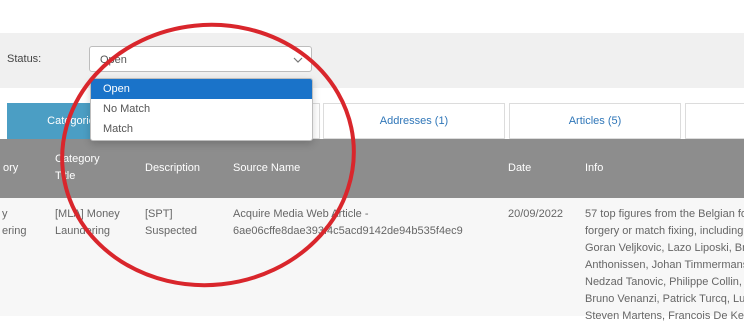 The height and width of the screenshot is (325, 744). Describe the element at coordinates (414, 121) in the screenshot. I see `tab-addresses: Addresses (1)` at that location.